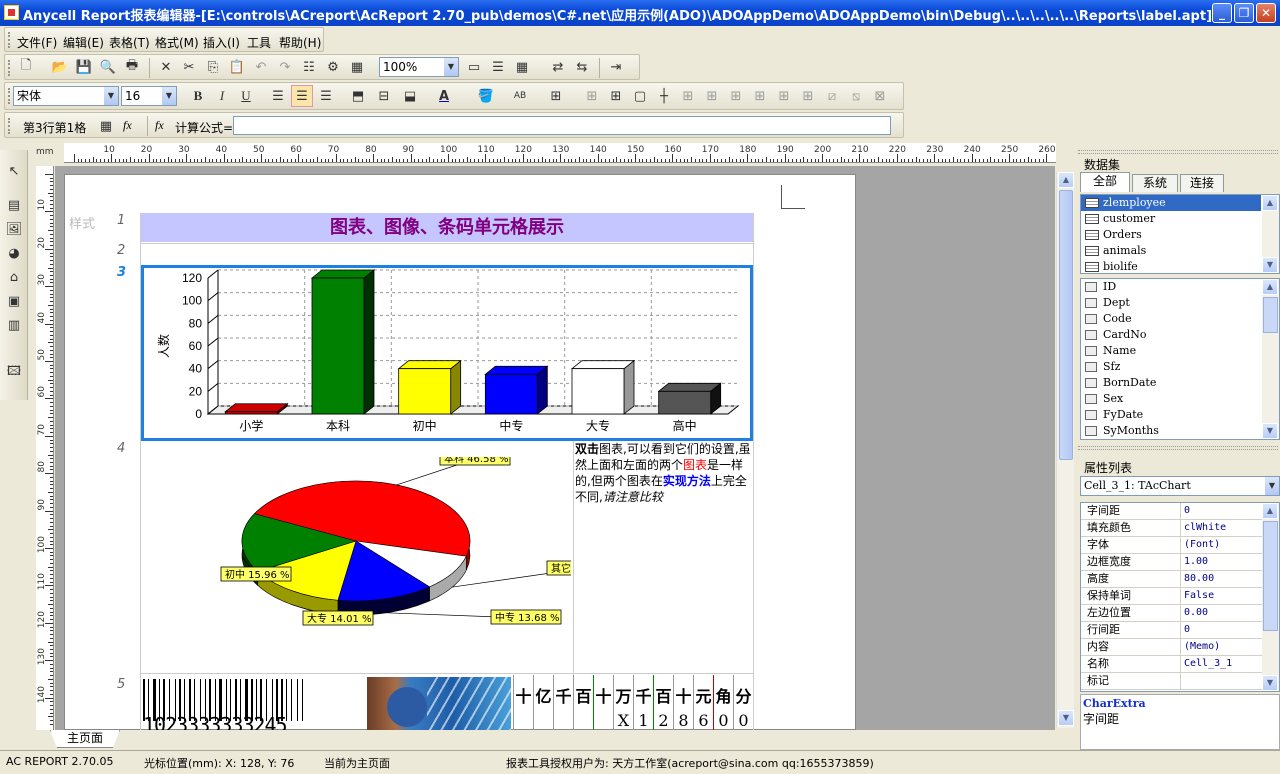 The image size is (1280, 774). Describe the element at coordinates (447, 227) in the screenshot. I see `report-title: 图表、图像、条码单元格展示` at that location.